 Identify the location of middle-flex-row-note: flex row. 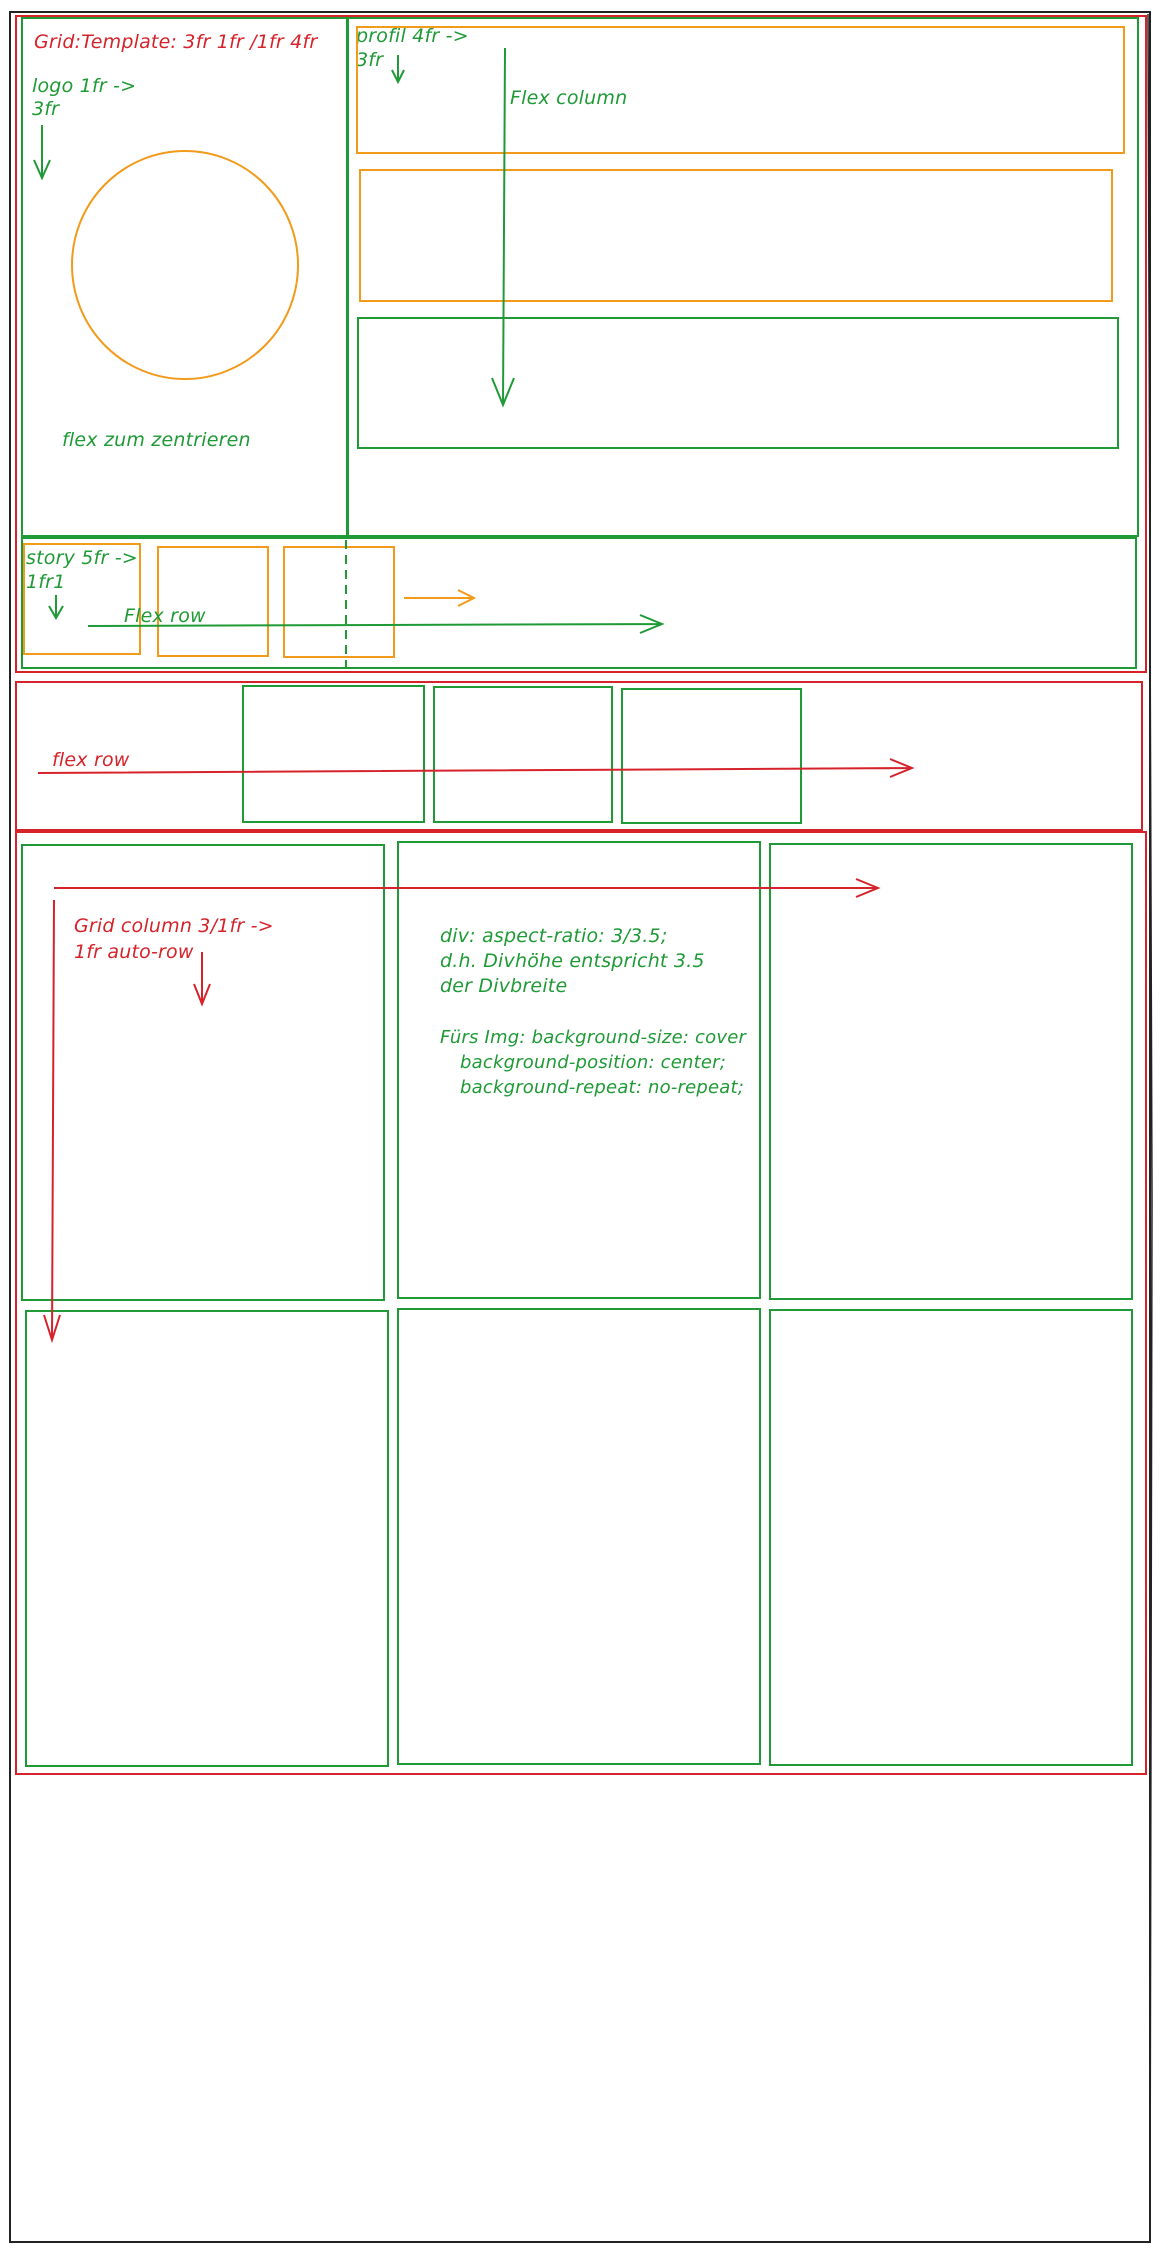
(91, 760).